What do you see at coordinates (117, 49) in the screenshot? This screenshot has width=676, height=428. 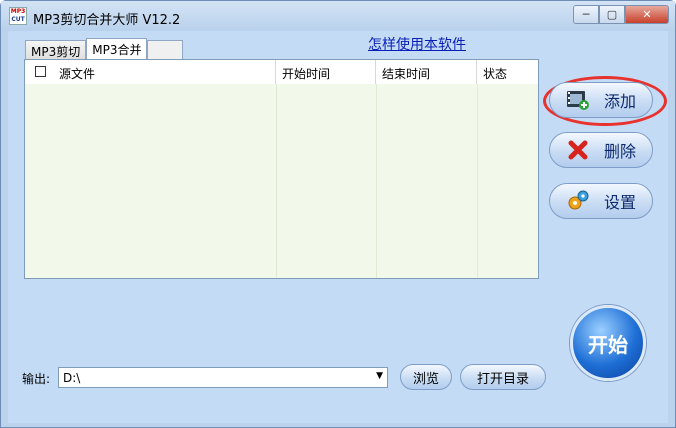 I see `tab-mp3-merge: MP3合并` at bounding box center [117, 49].